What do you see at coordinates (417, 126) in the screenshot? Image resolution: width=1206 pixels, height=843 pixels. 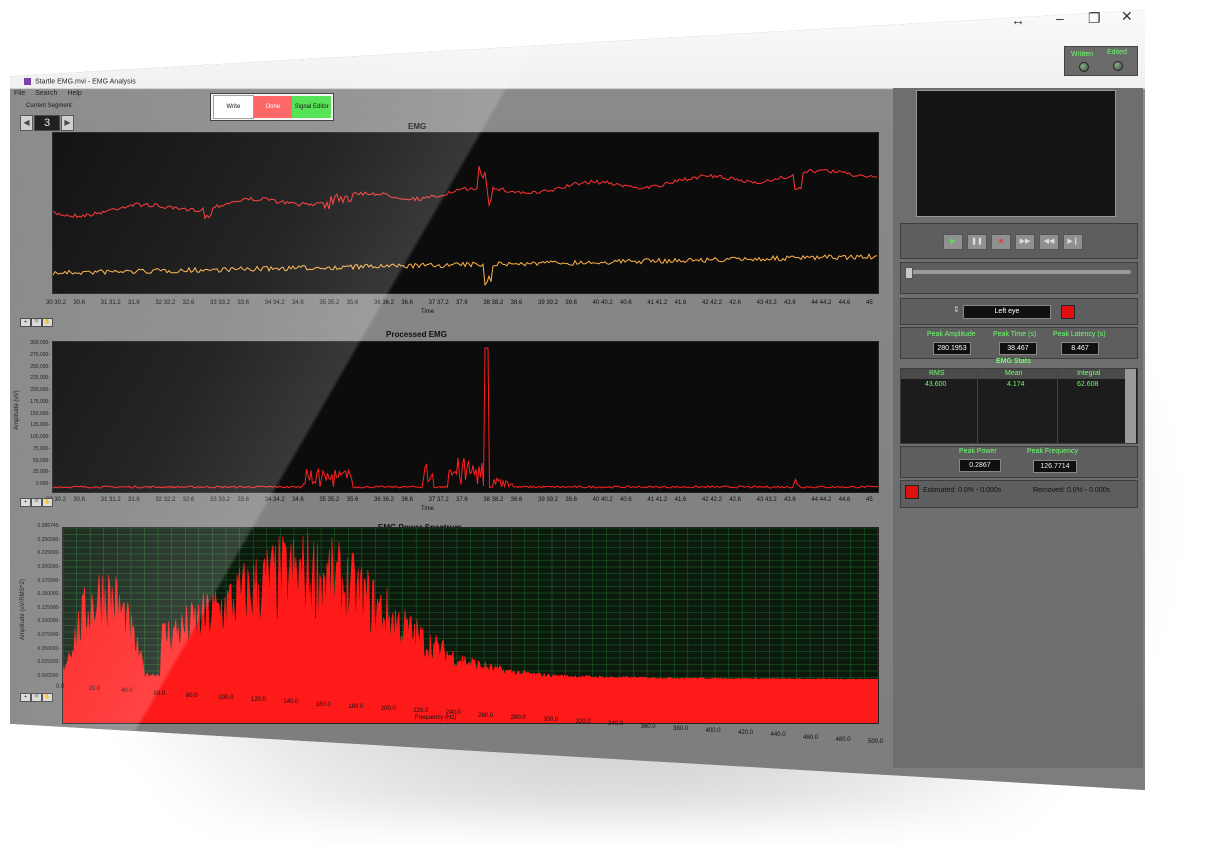 I see `emg-chart-title: EMG` at bounding box center [417, 126].